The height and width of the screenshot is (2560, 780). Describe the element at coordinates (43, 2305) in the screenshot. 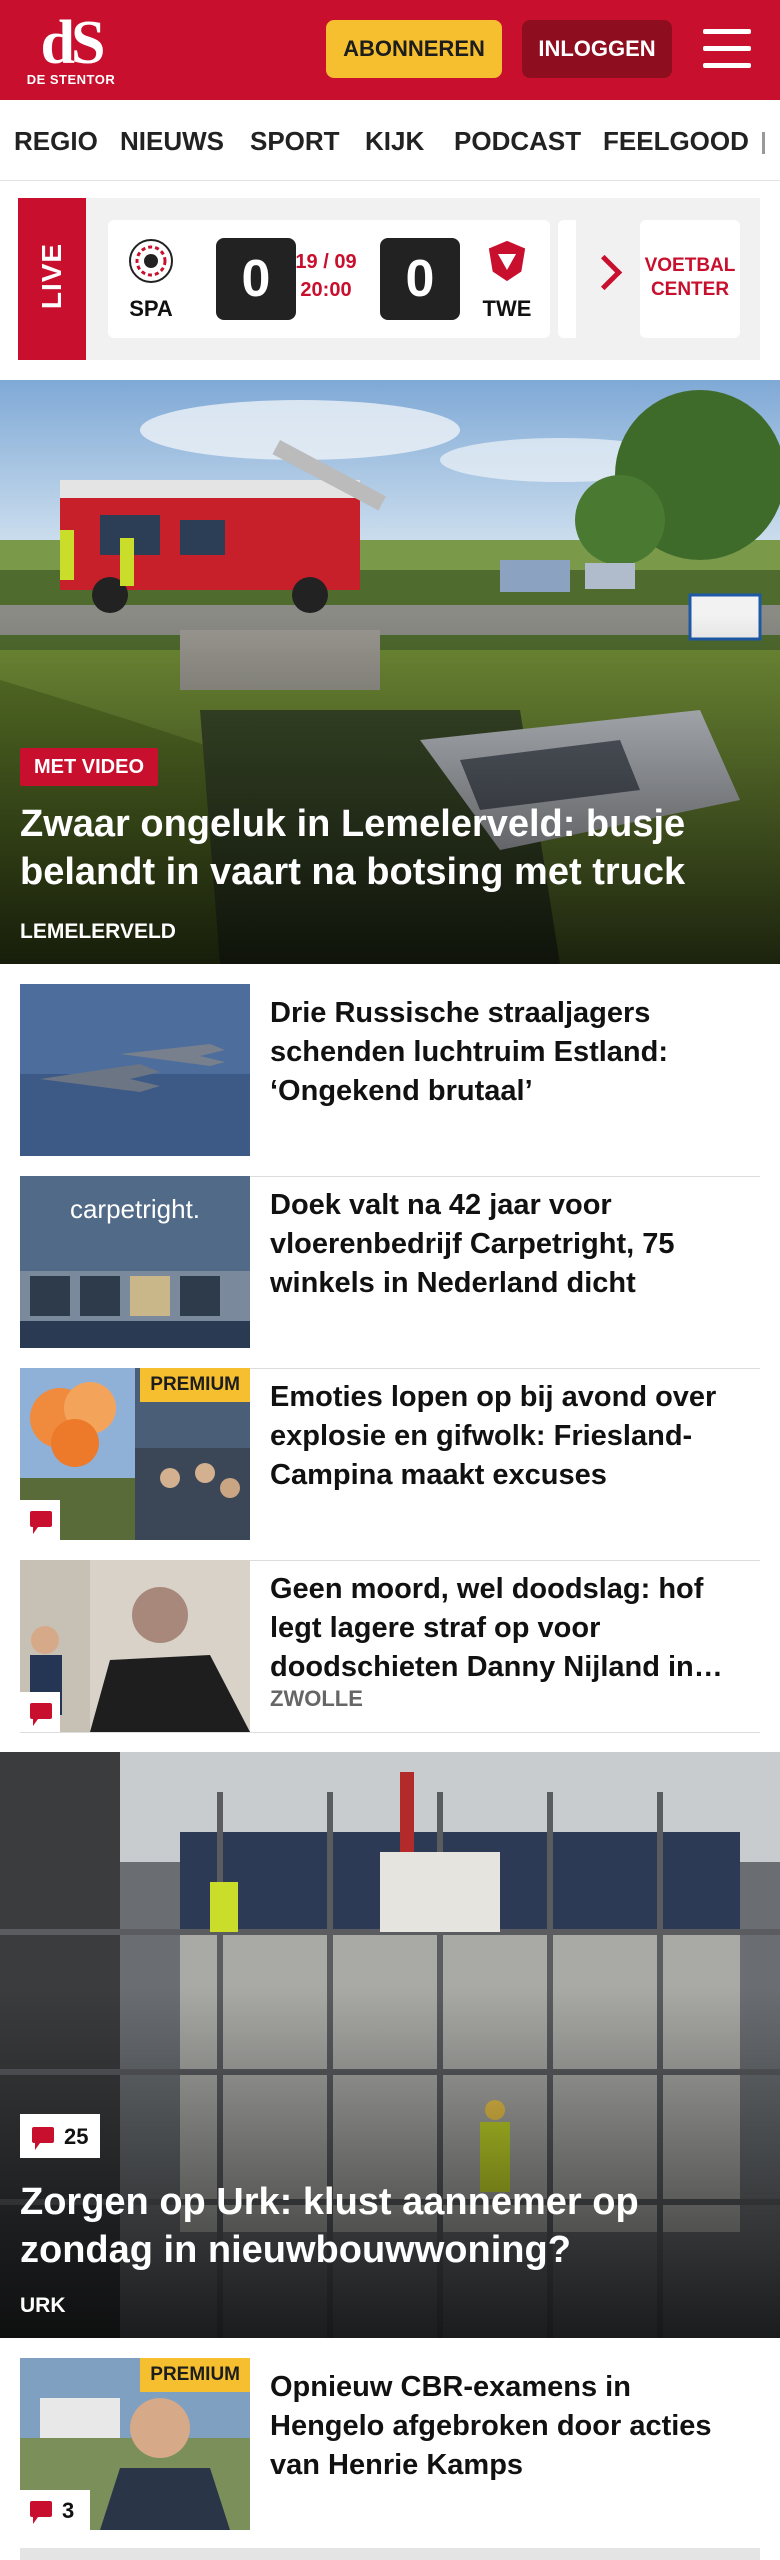

I see `hero-location-urk: URK` at that location.